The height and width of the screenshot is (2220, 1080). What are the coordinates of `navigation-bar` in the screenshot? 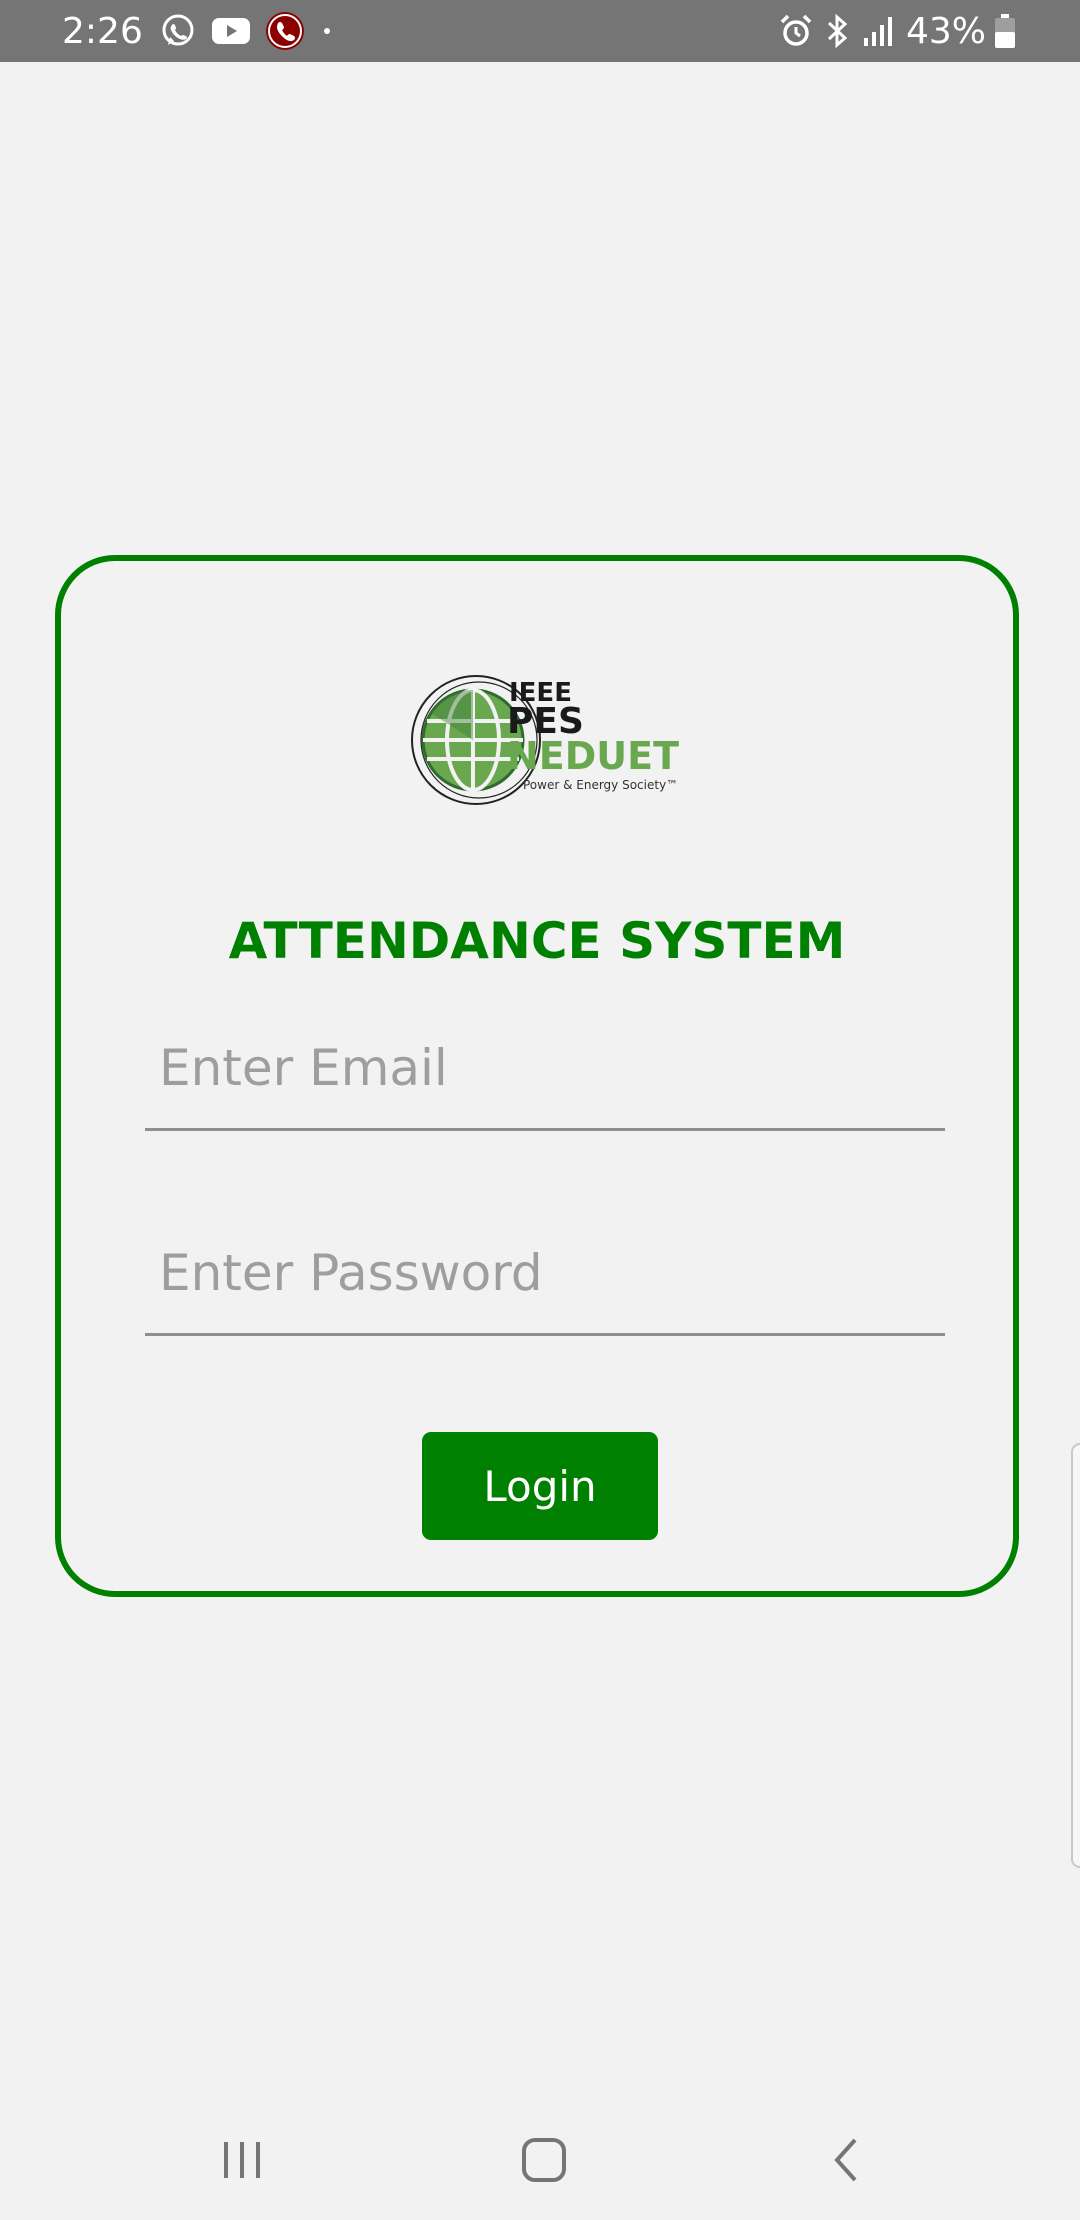 It's located at (540, 2160).